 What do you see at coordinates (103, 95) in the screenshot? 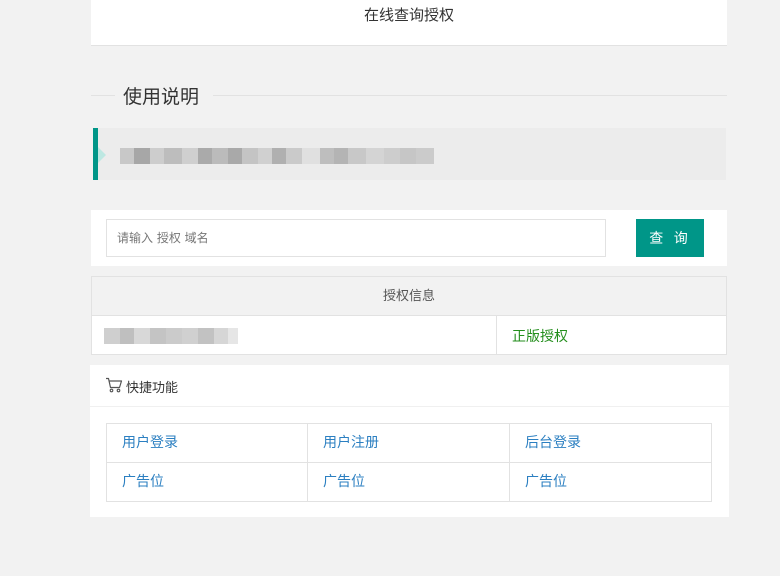
I see `divider-line-left` at bounding box center [103, 95].